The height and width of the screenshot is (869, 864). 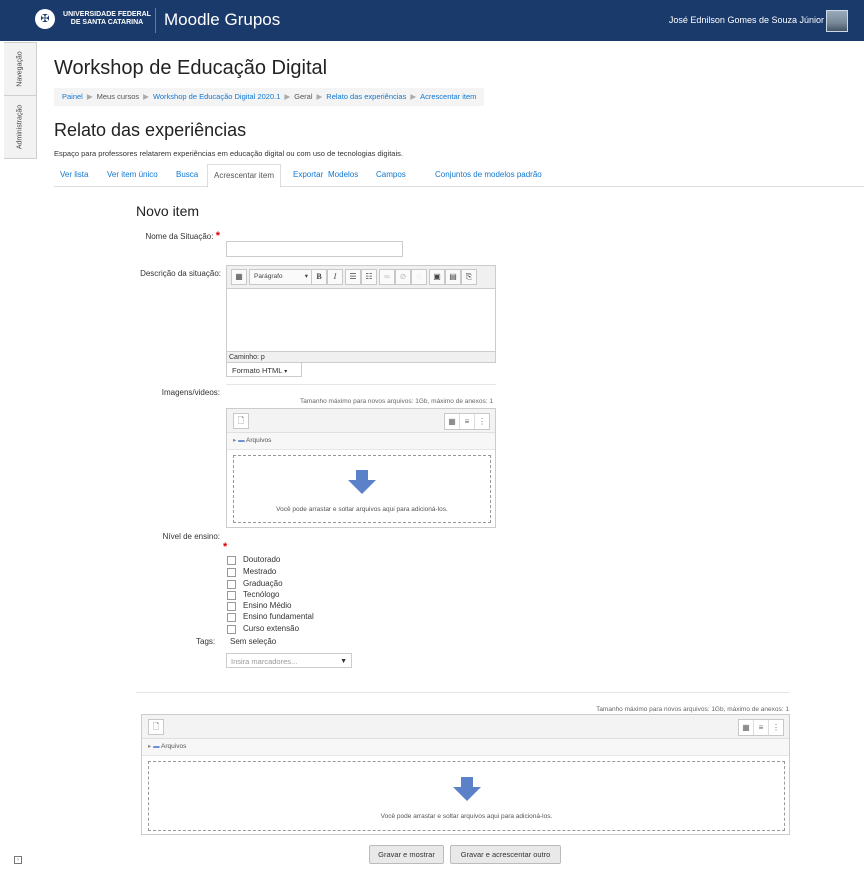 I want to click on checkbox-ensino-fundamental, so click(x=231, y=617).